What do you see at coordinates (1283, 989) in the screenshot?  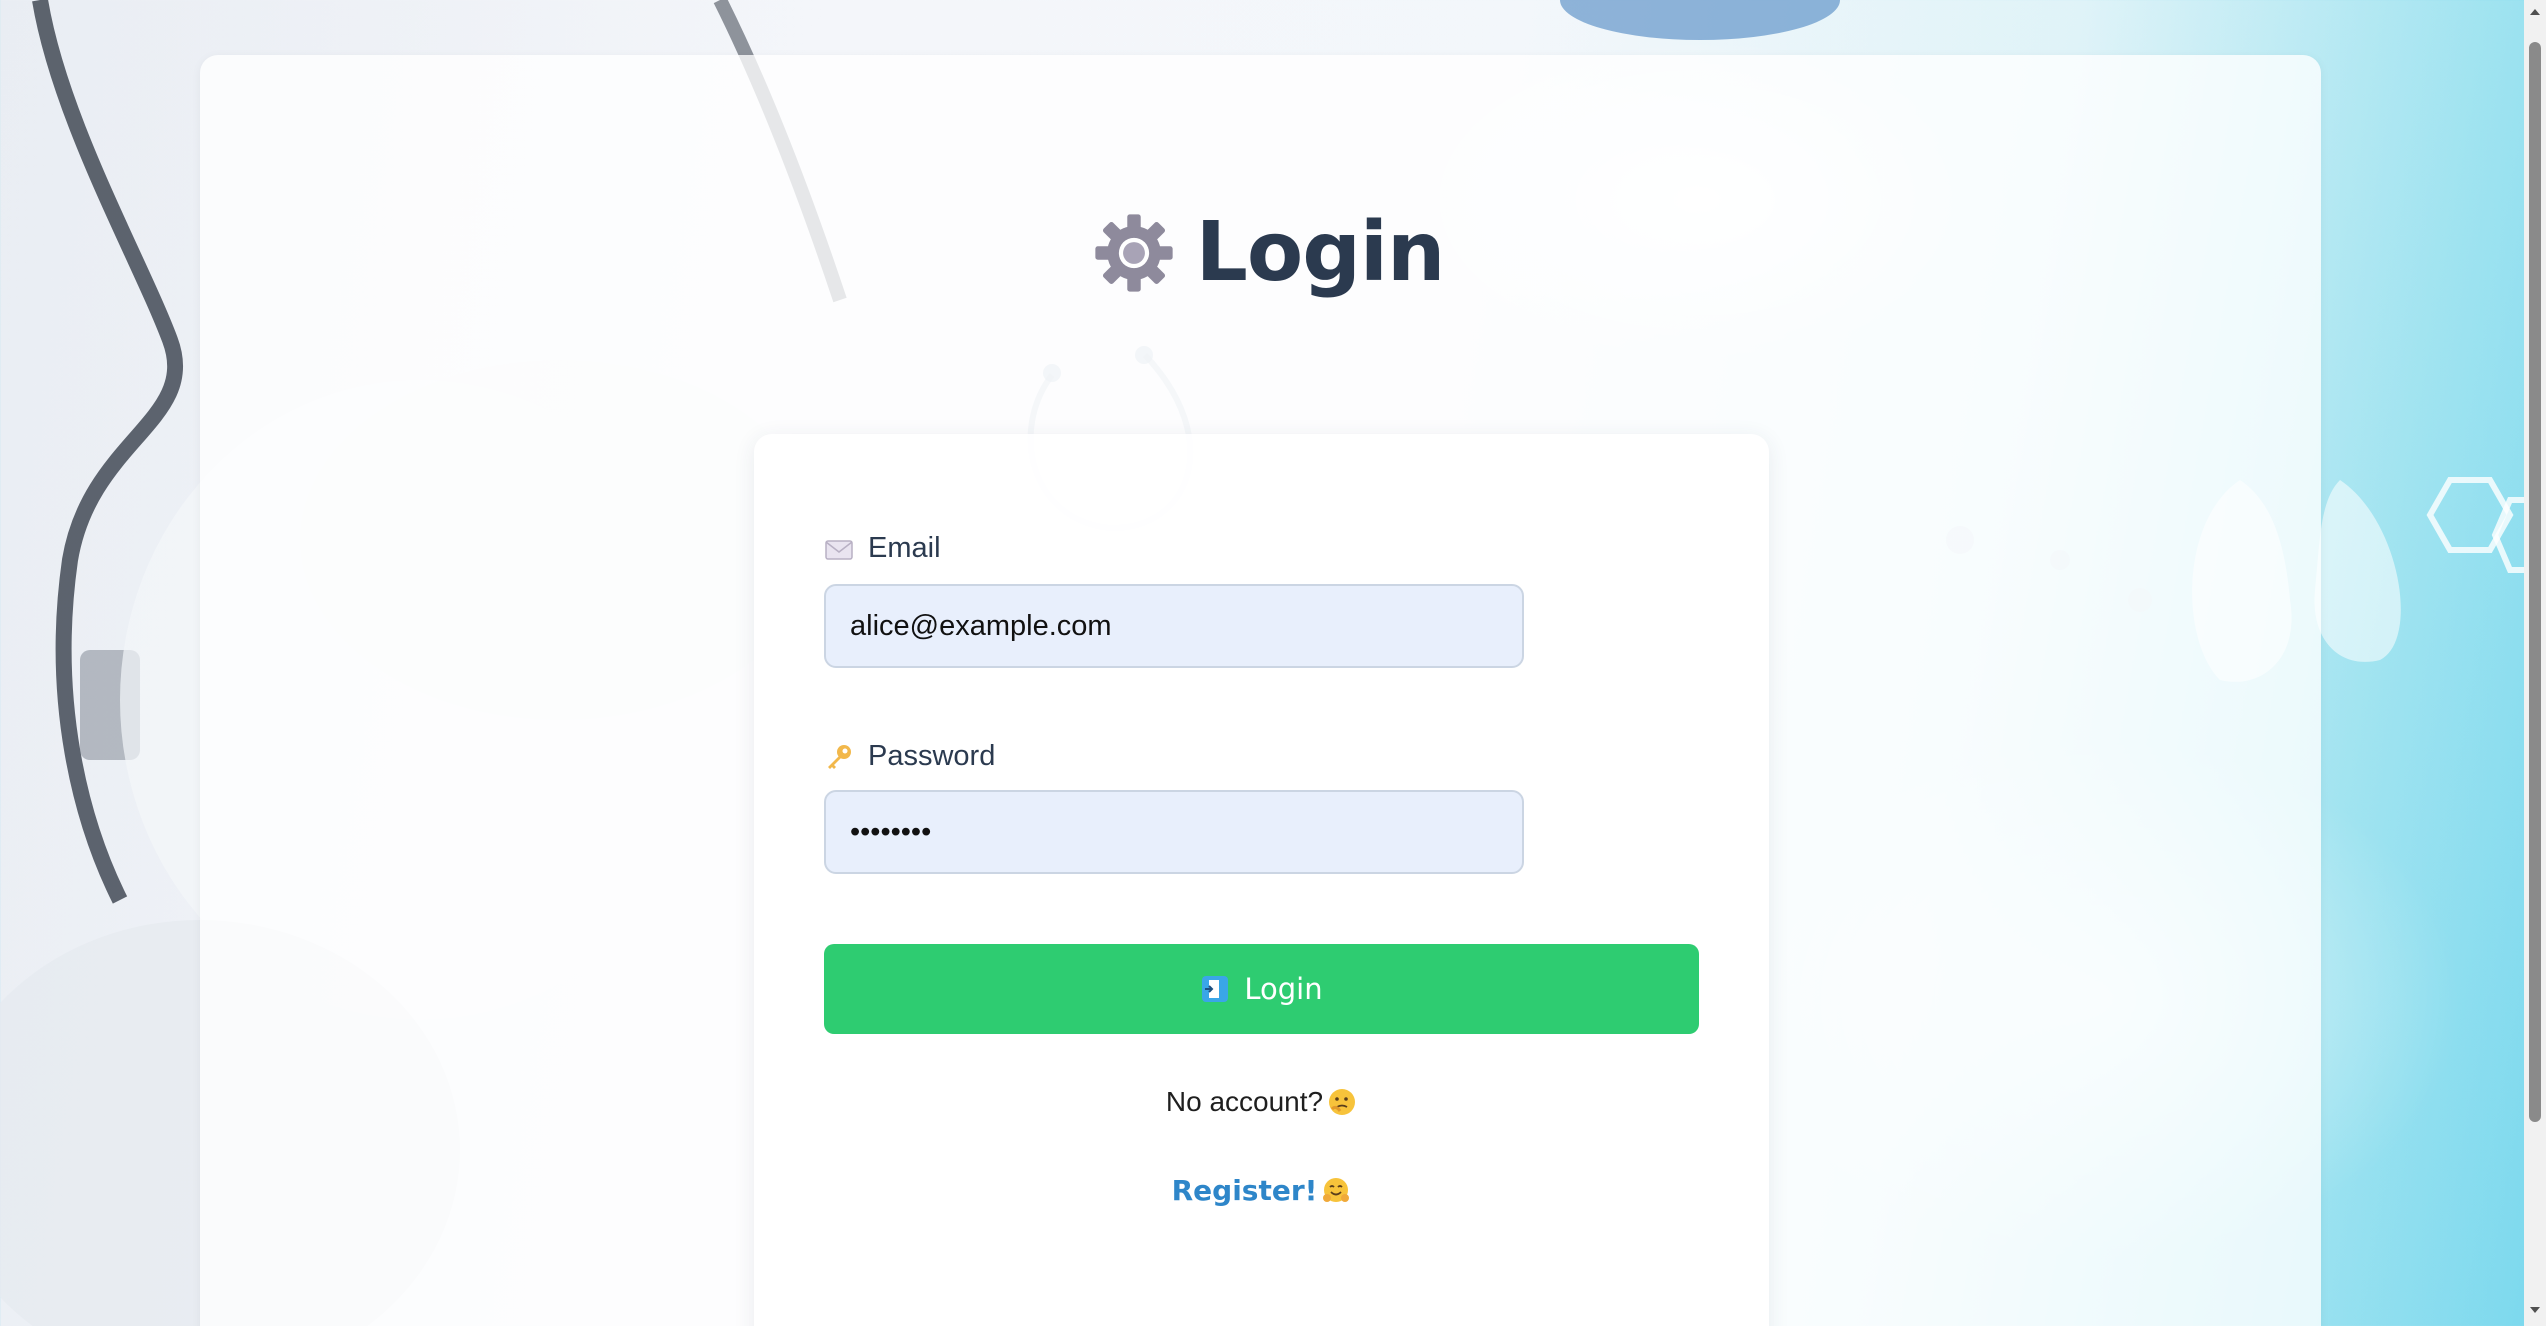 I see `login-button-label: Login` at bounding box center [1283, 989].